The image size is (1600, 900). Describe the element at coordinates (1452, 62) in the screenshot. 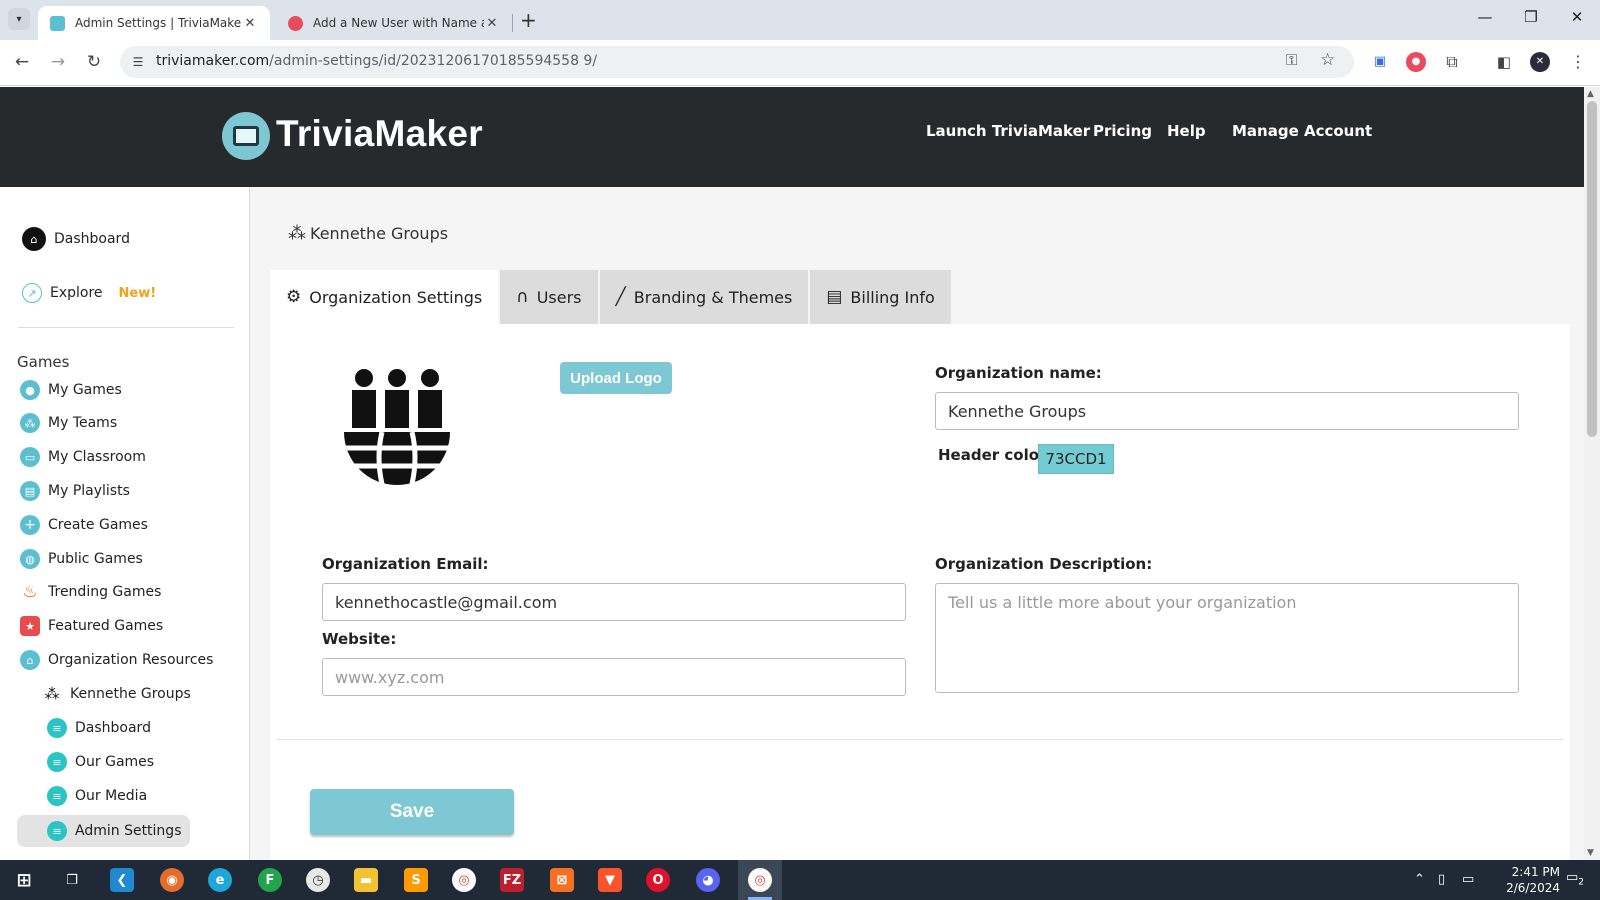

I see `extensions-puzzle-icon: ⧉` at that location.